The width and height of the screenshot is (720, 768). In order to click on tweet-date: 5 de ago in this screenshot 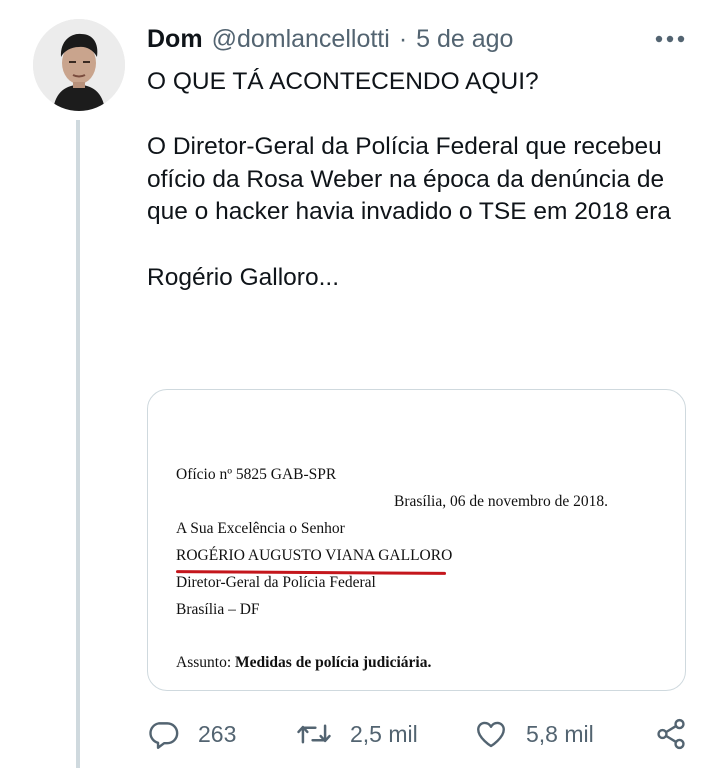, I will do `click(464, 39)`.